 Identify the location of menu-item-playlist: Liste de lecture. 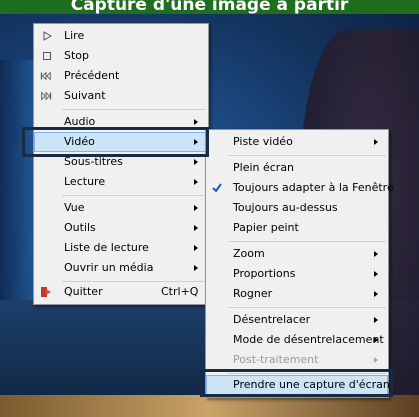
(121, 248).